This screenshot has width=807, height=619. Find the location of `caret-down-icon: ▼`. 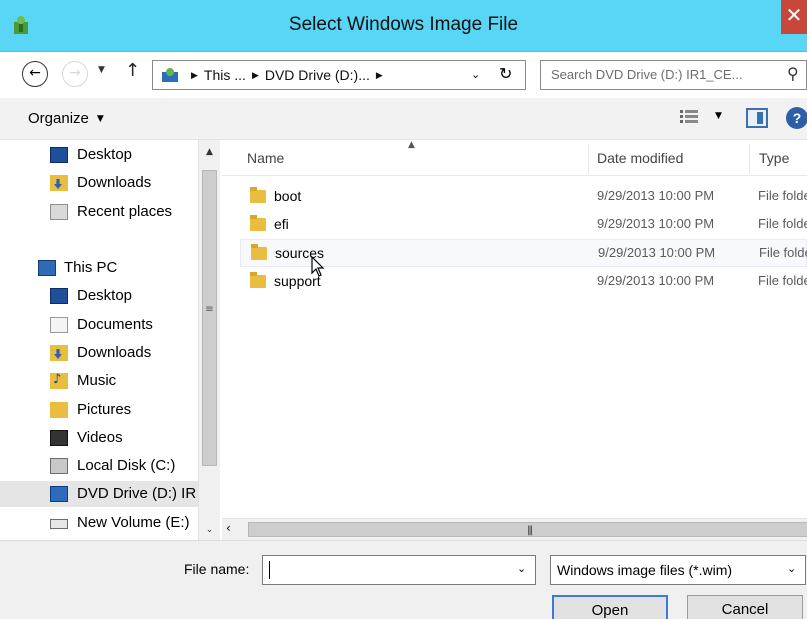

caret-down-icon: ▼ is located at coordinates (100, 119).